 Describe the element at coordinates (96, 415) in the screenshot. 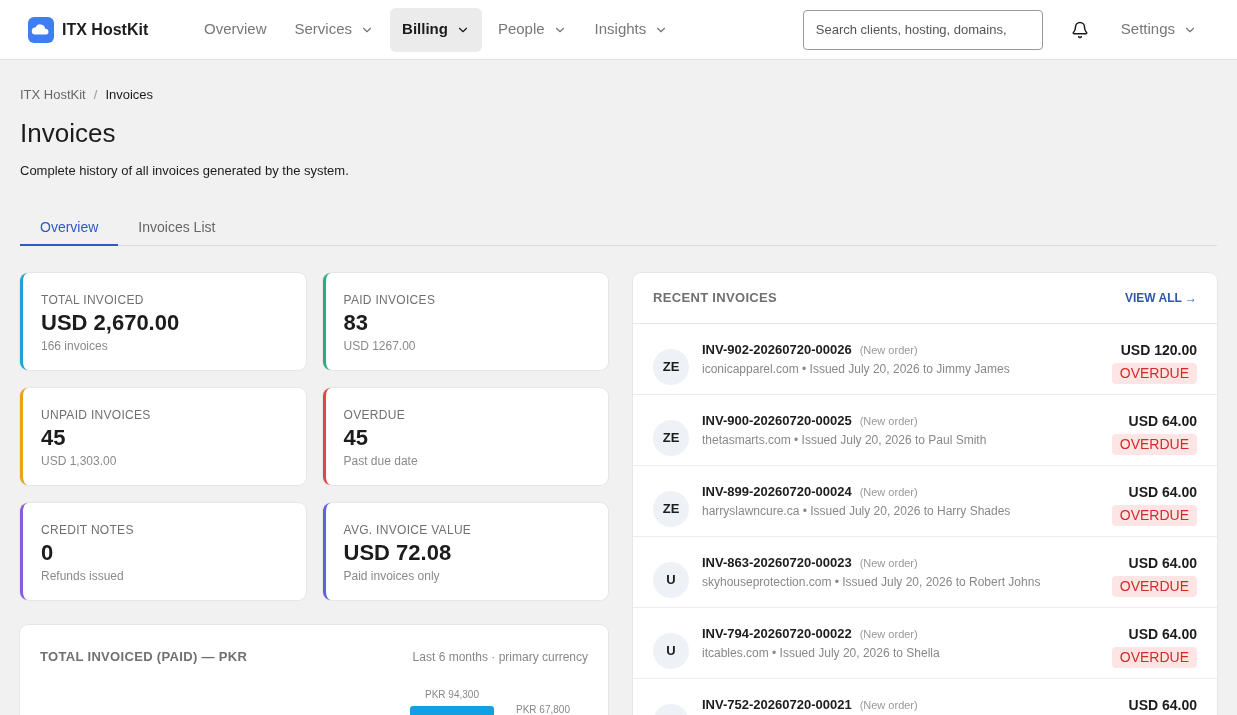

I see `stat-label: UNPAID INVOICES` at that location.